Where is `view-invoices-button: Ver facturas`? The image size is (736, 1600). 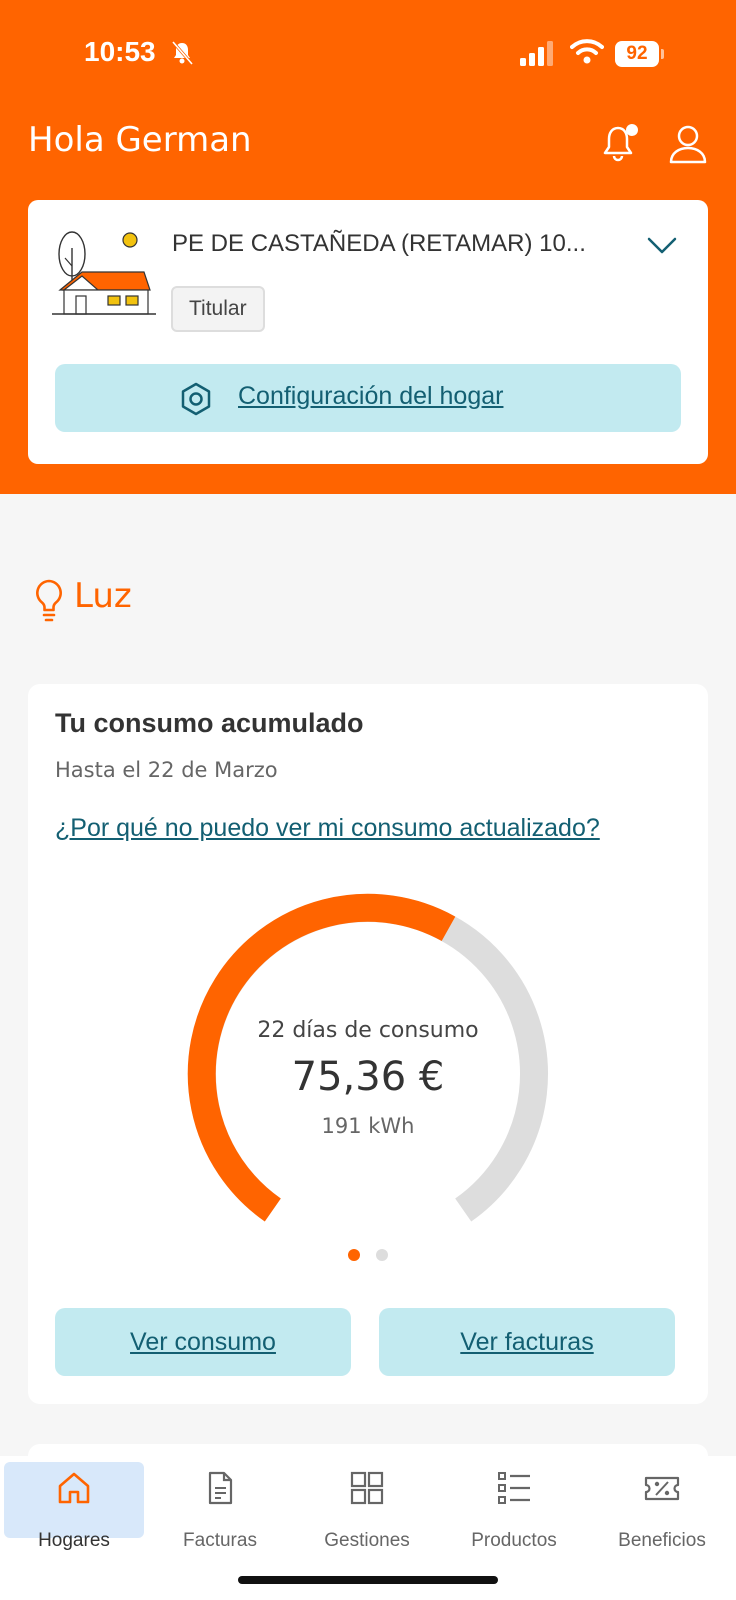 view-invoices-button: Ver facturas is located at coordinates (527, 1342).